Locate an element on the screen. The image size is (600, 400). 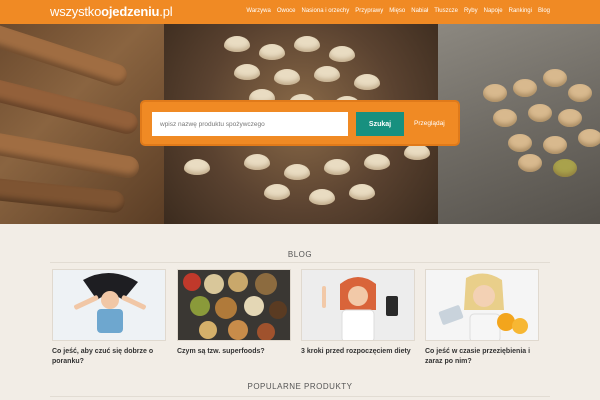
blog-thumb-diet is located at coordinates (358, 305).